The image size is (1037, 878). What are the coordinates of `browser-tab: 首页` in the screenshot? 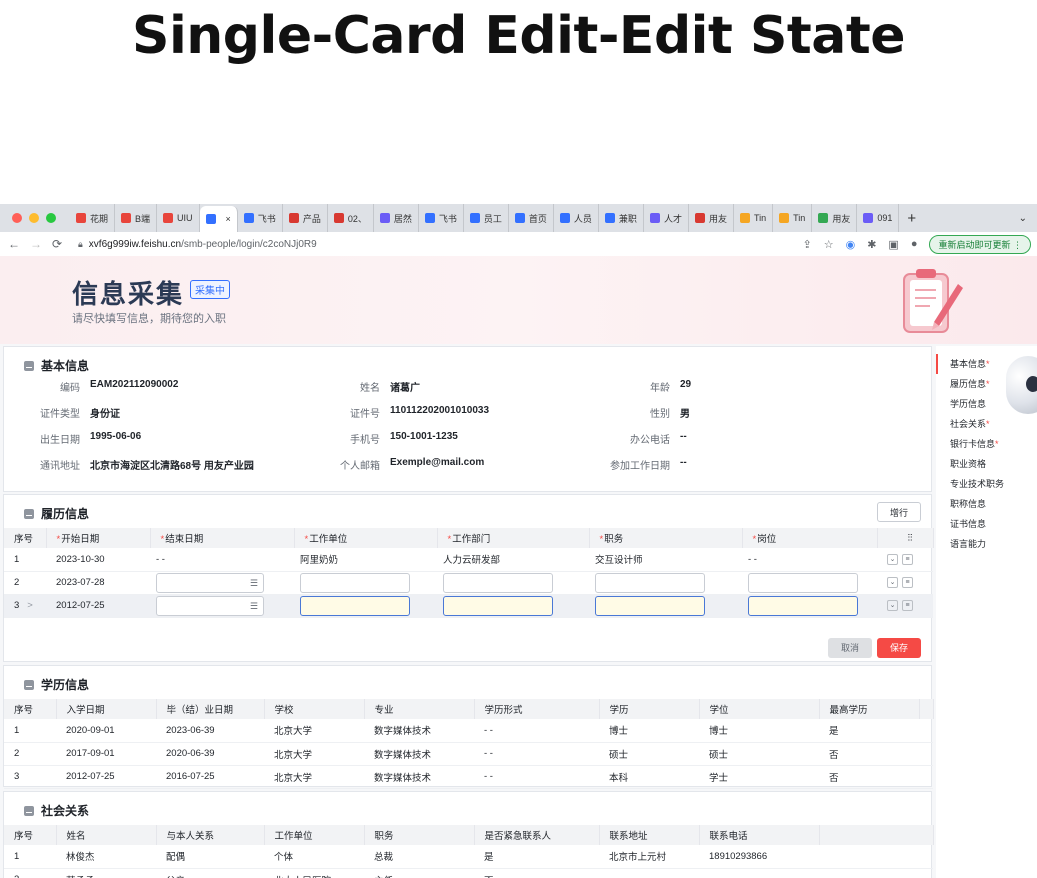 It's located at (531, 218).